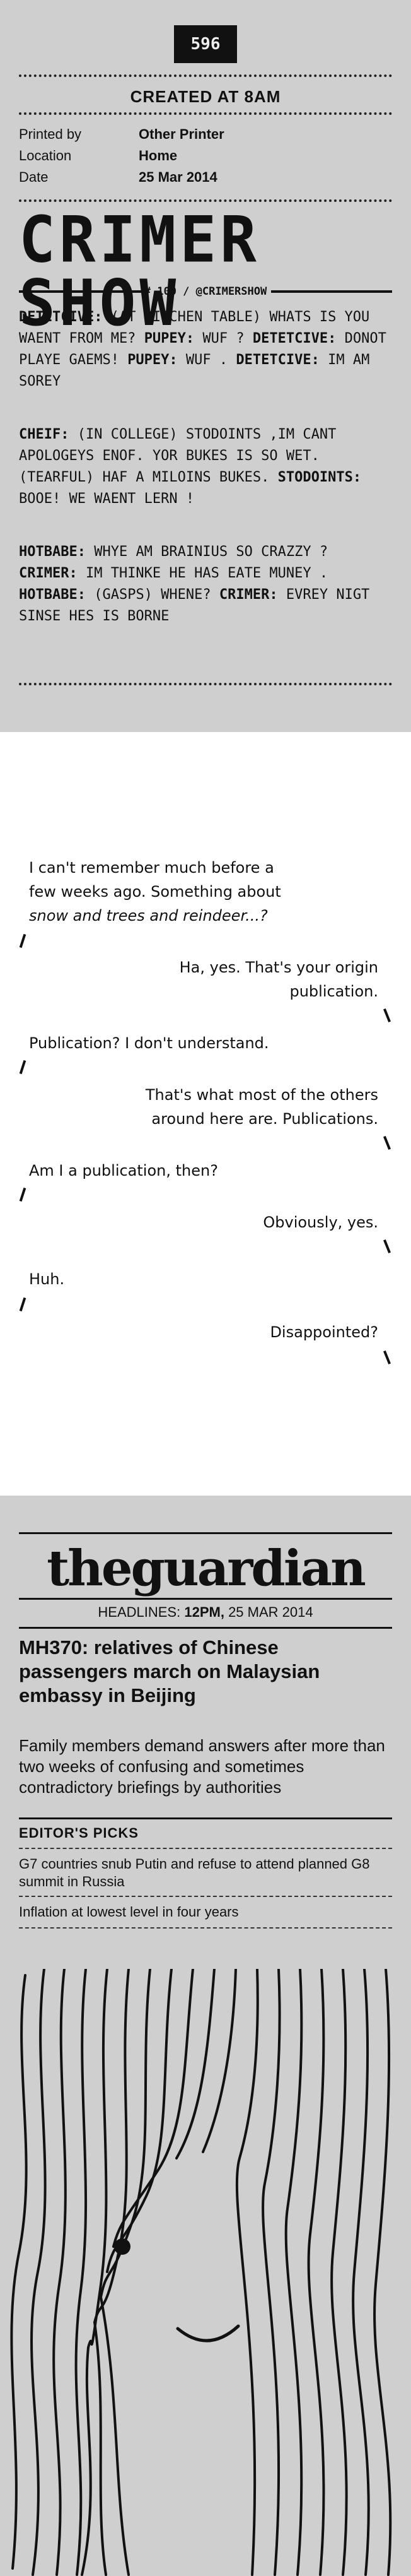  I want to click on meta-value: Home, so click(158, 155).